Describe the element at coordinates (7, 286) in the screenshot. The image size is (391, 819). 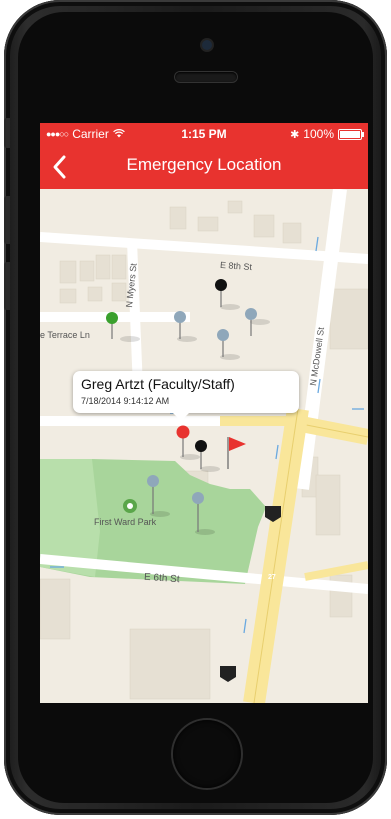
I see `volume-down-button` at that location.